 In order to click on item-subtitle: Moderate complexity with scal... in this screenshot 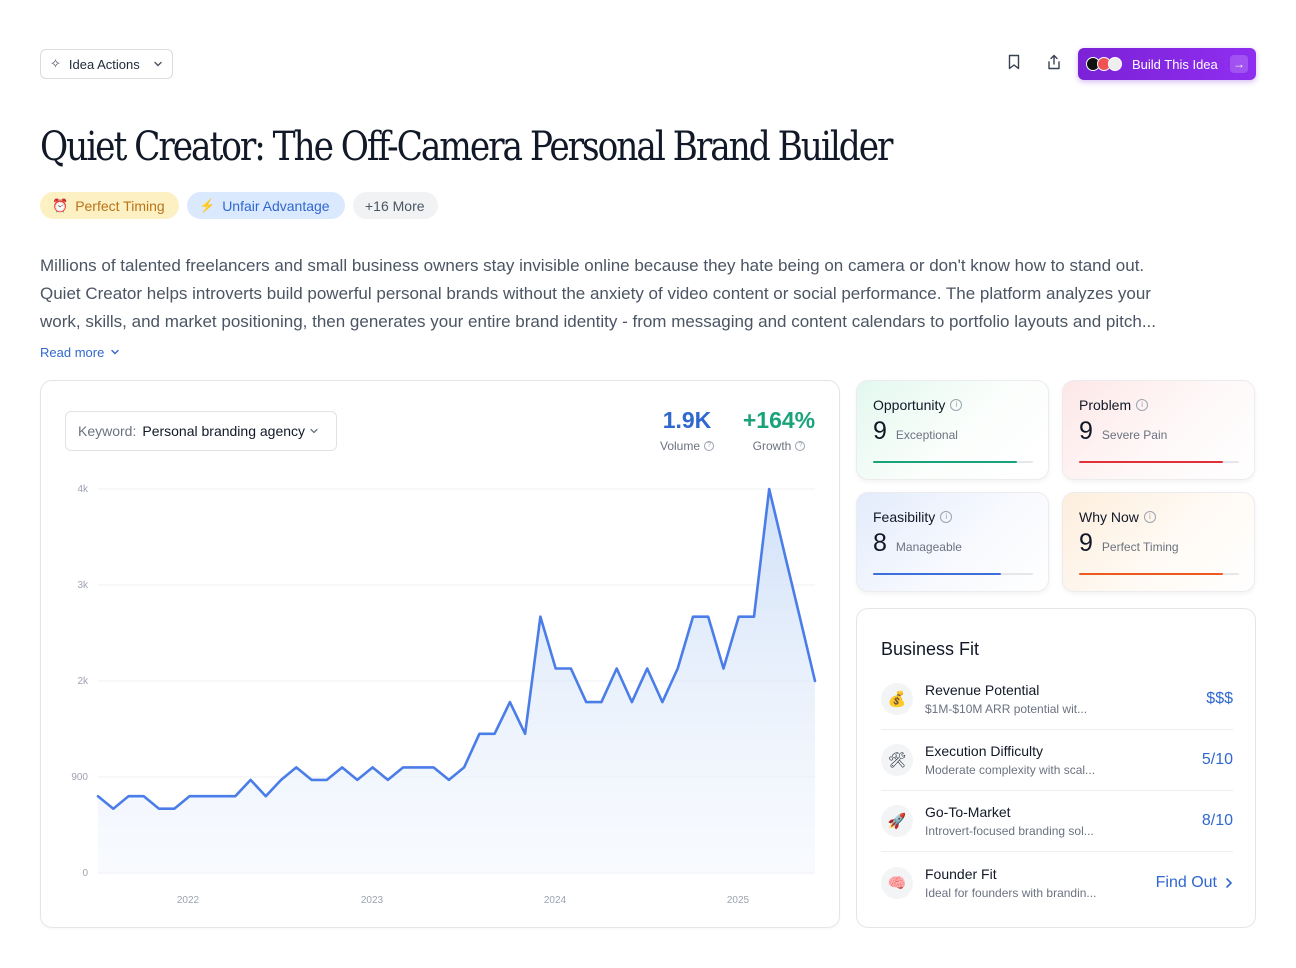, I will do `click(1010, 770)`.